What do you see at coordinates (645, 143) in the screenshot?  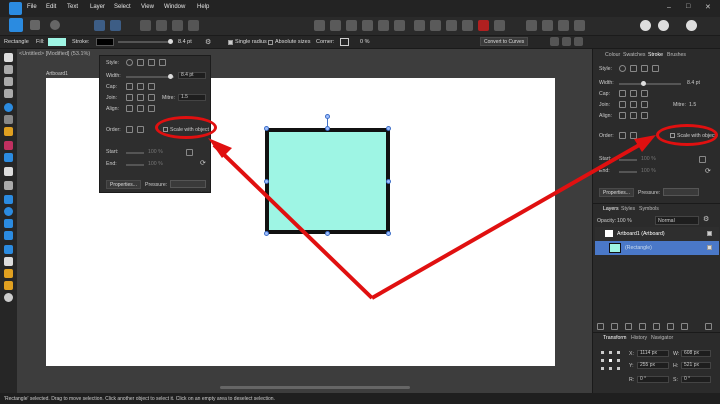 I see `arrowhead-right` at bounding box center [645, 143].